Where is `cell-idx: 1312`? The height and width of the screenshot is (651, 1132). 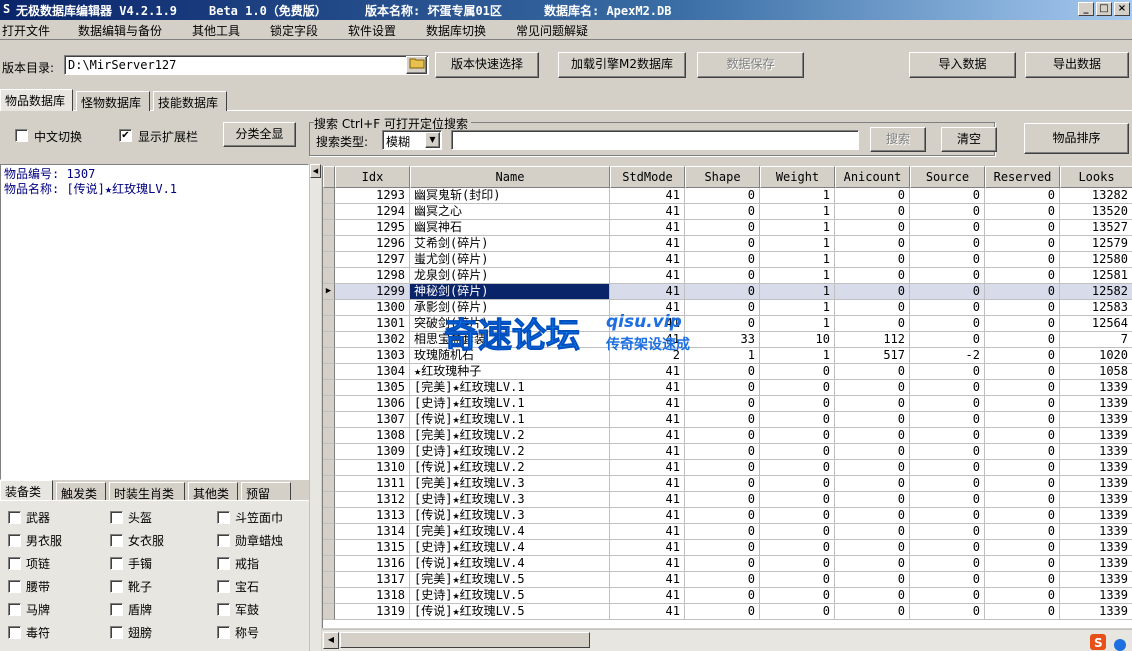
cell-idx: 1312 is located at coordinates (372, 500).